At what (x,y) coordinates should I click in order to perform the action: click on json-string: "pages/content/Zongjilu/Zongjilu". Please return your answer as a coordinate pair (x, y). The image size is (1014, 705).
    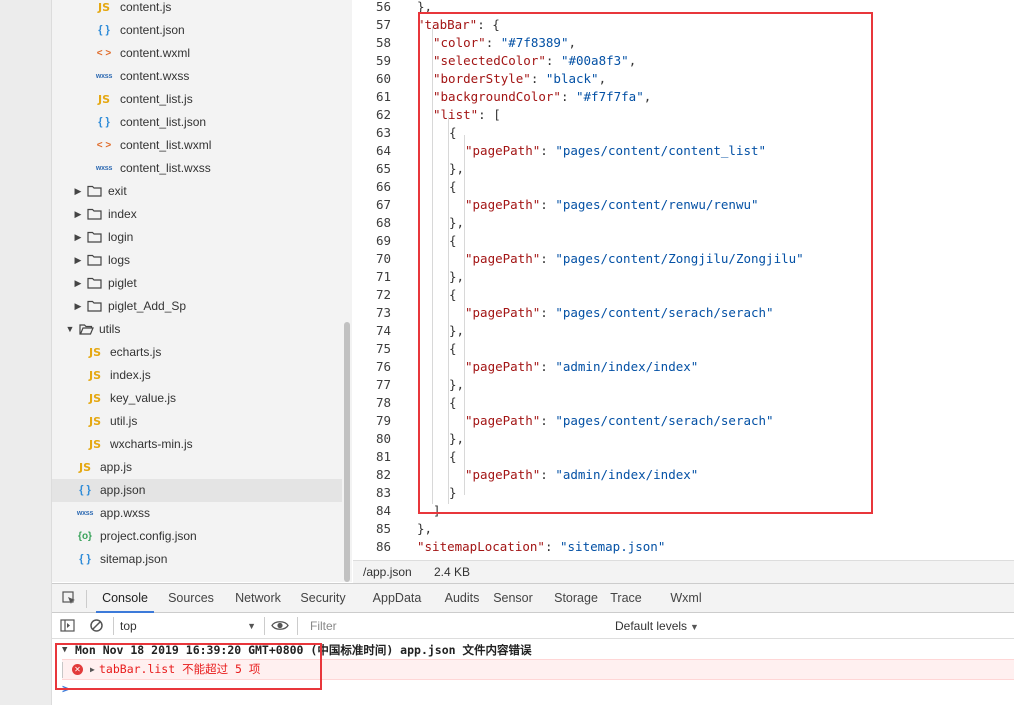
    Looking at the image, I should click on (679, 258).